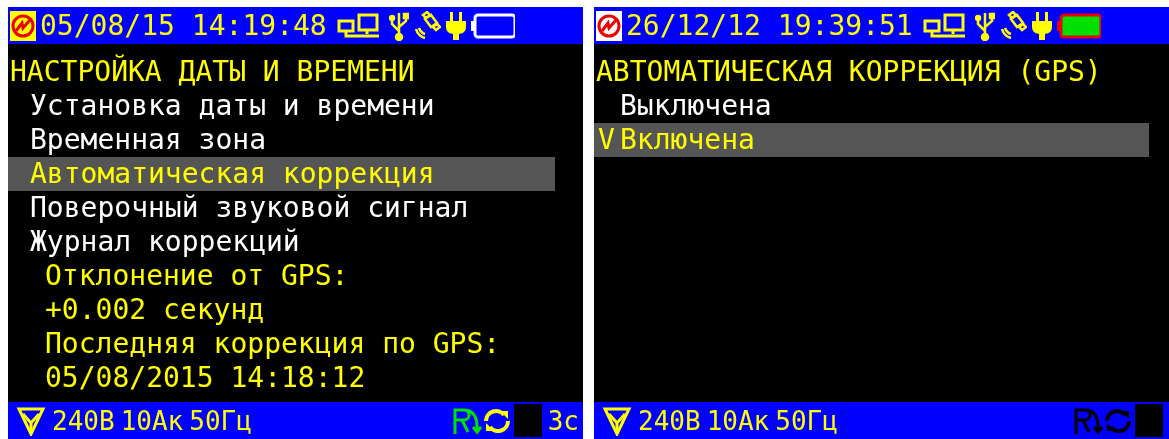 The image size is (1169, 439). Describe the element at coordinates (563, 420) in the screenshot. I see `timer-text: 3с` at that location.